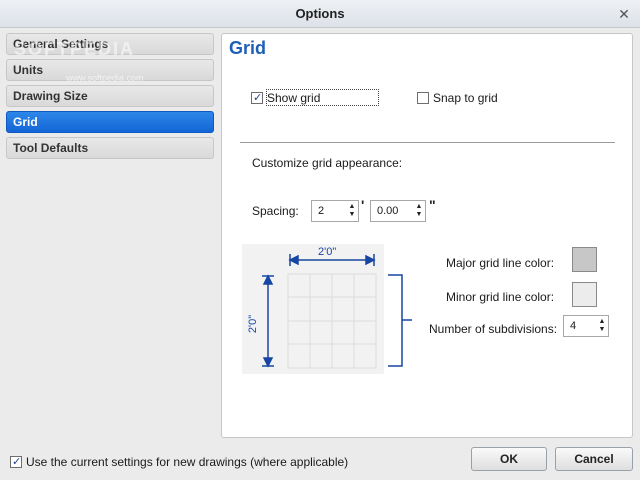 The width and height of the screenshot is (640, 480). I want to click on snap-to-grid-label: Snap to grid, so click(465, 98).